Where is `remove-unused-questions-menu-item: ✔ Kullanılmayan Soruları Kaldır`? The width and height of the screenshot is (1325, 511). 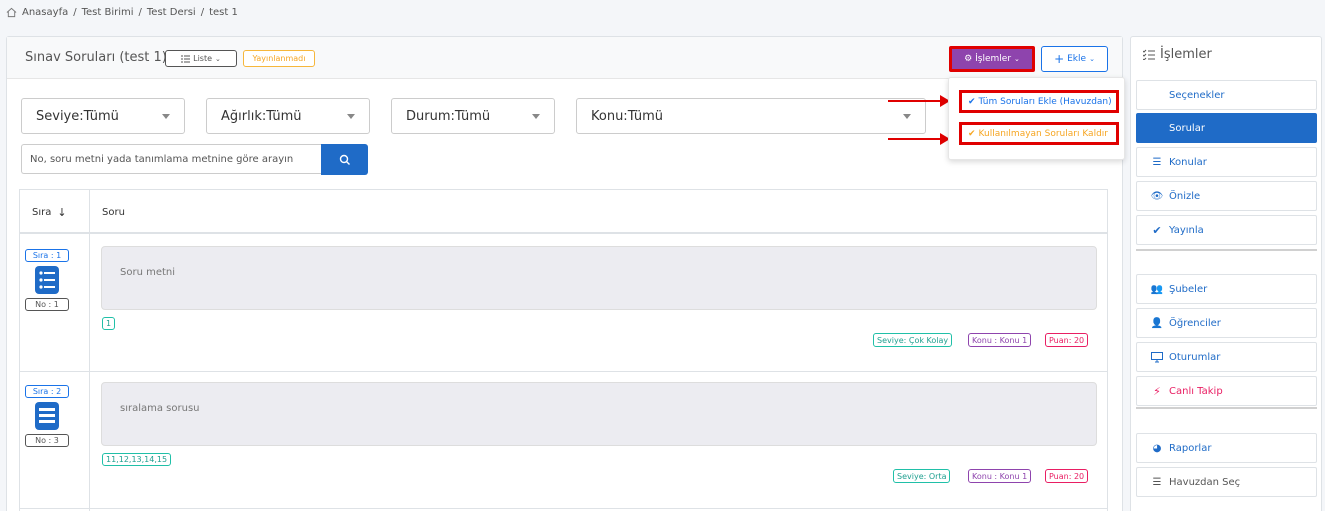
remove-unused-questions-menu-item: ✔ Kullanılmayan Soruları Kaldır is located at coordinates (1039, 133).